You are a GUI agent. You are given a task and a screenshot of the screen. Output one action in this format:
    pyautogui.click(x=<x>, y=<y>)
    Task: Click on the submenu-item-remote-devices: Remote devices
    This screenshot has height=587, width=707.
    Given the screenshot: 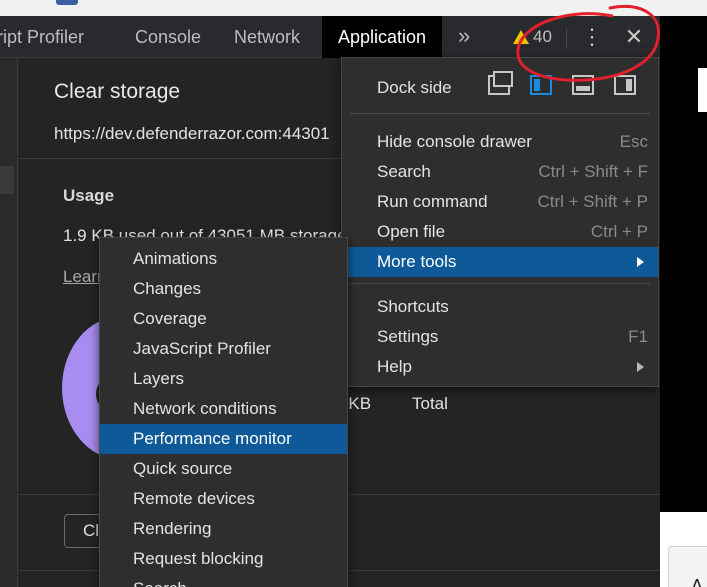 What is the action you would take?
    pyautogui.click(x=223, y=499)
    